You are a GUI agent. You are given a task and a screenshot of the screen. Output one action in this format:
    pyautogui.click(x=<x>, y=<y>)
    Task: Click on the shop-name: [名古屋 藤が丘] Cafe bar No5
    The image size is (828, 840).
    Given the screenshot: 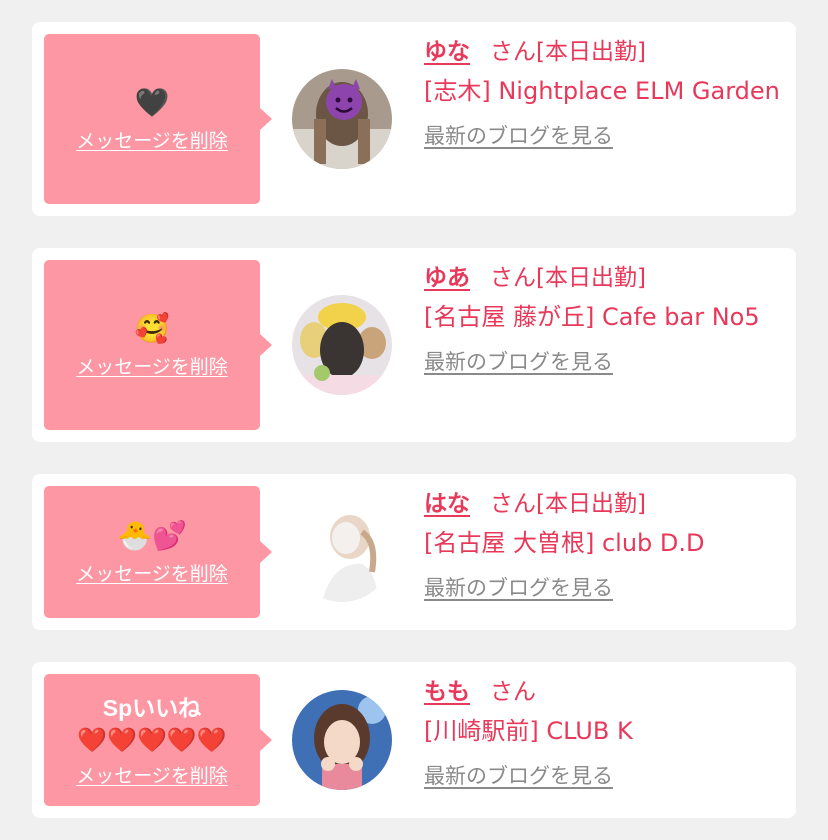 What is the action you would take?
    pyautogui.click(x=592, y=317)
    